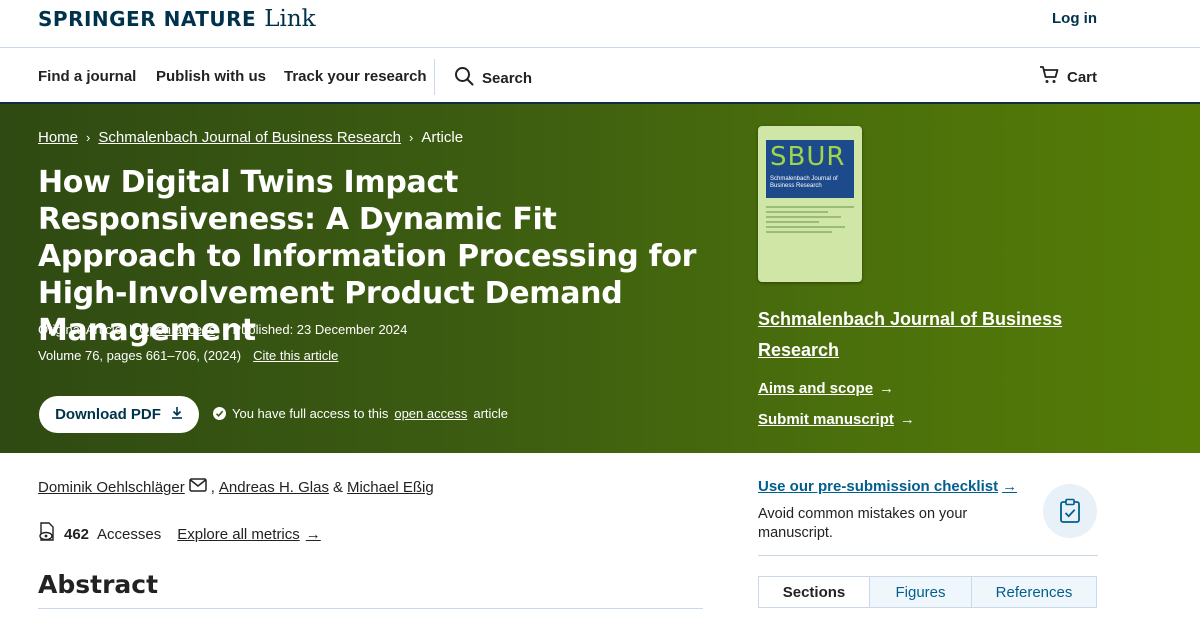 This screenshot has width=1200, height=622. I want to click on tab-figures: Figures, so click(920, 592).